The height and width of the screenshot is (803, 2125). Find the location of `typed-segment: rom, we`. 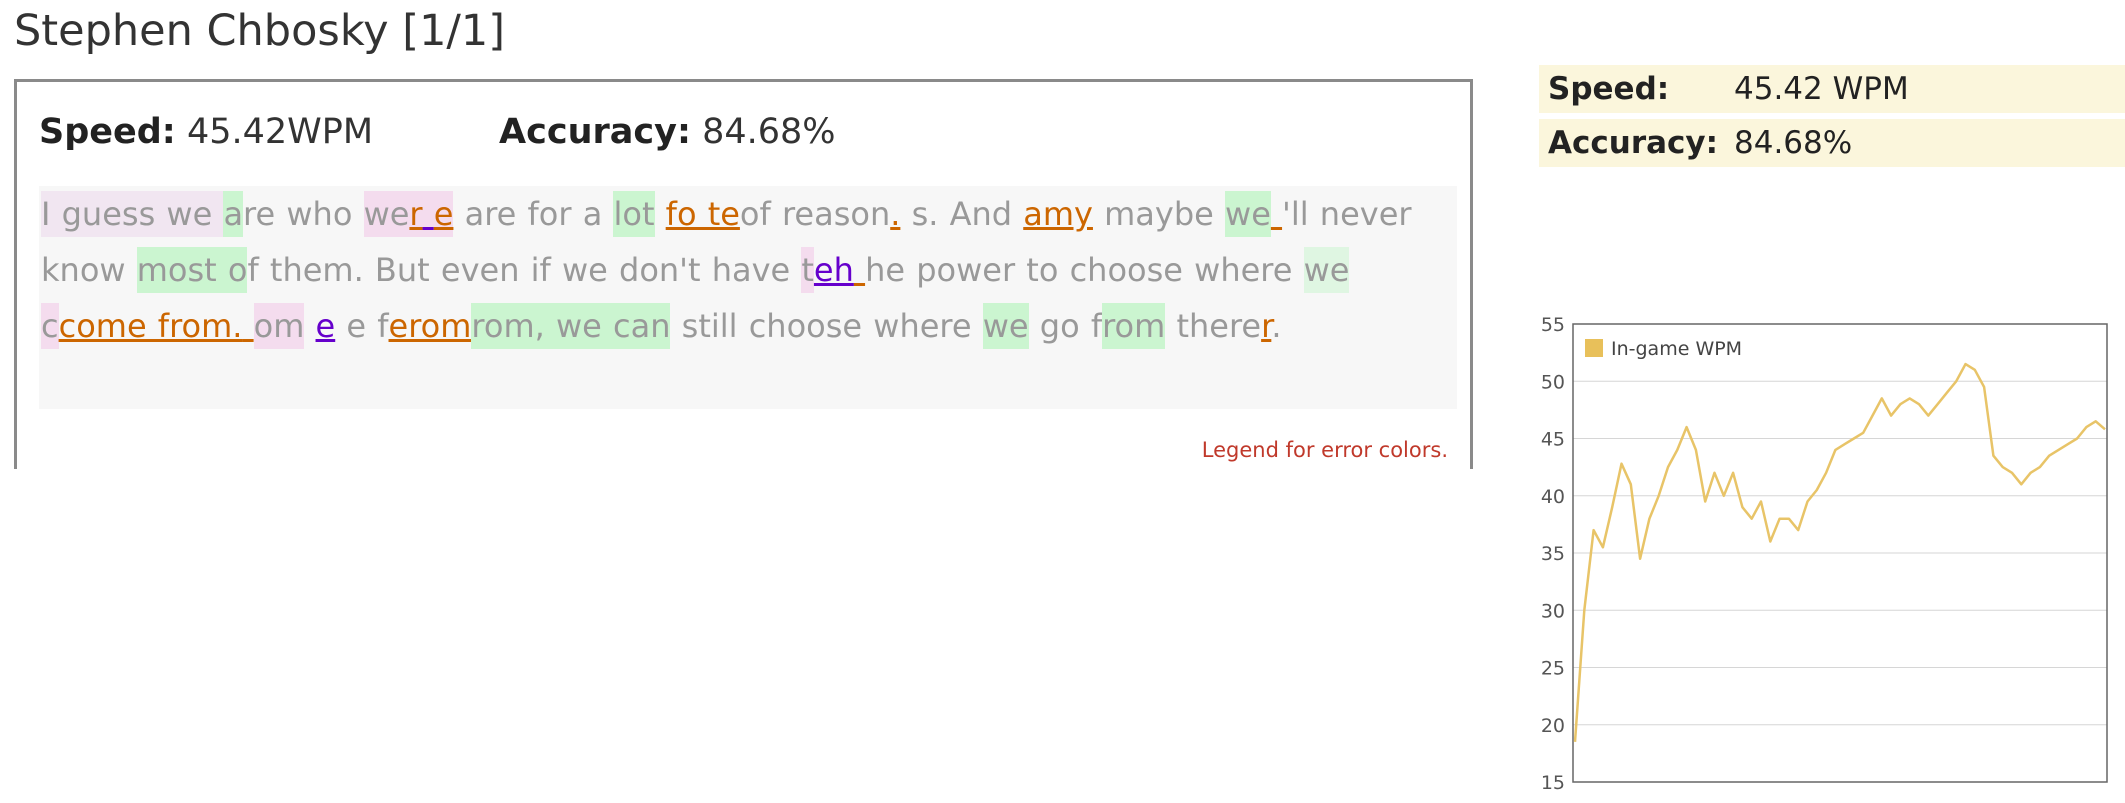

typed-segment: rom, we is located at coordinates (536, 326).